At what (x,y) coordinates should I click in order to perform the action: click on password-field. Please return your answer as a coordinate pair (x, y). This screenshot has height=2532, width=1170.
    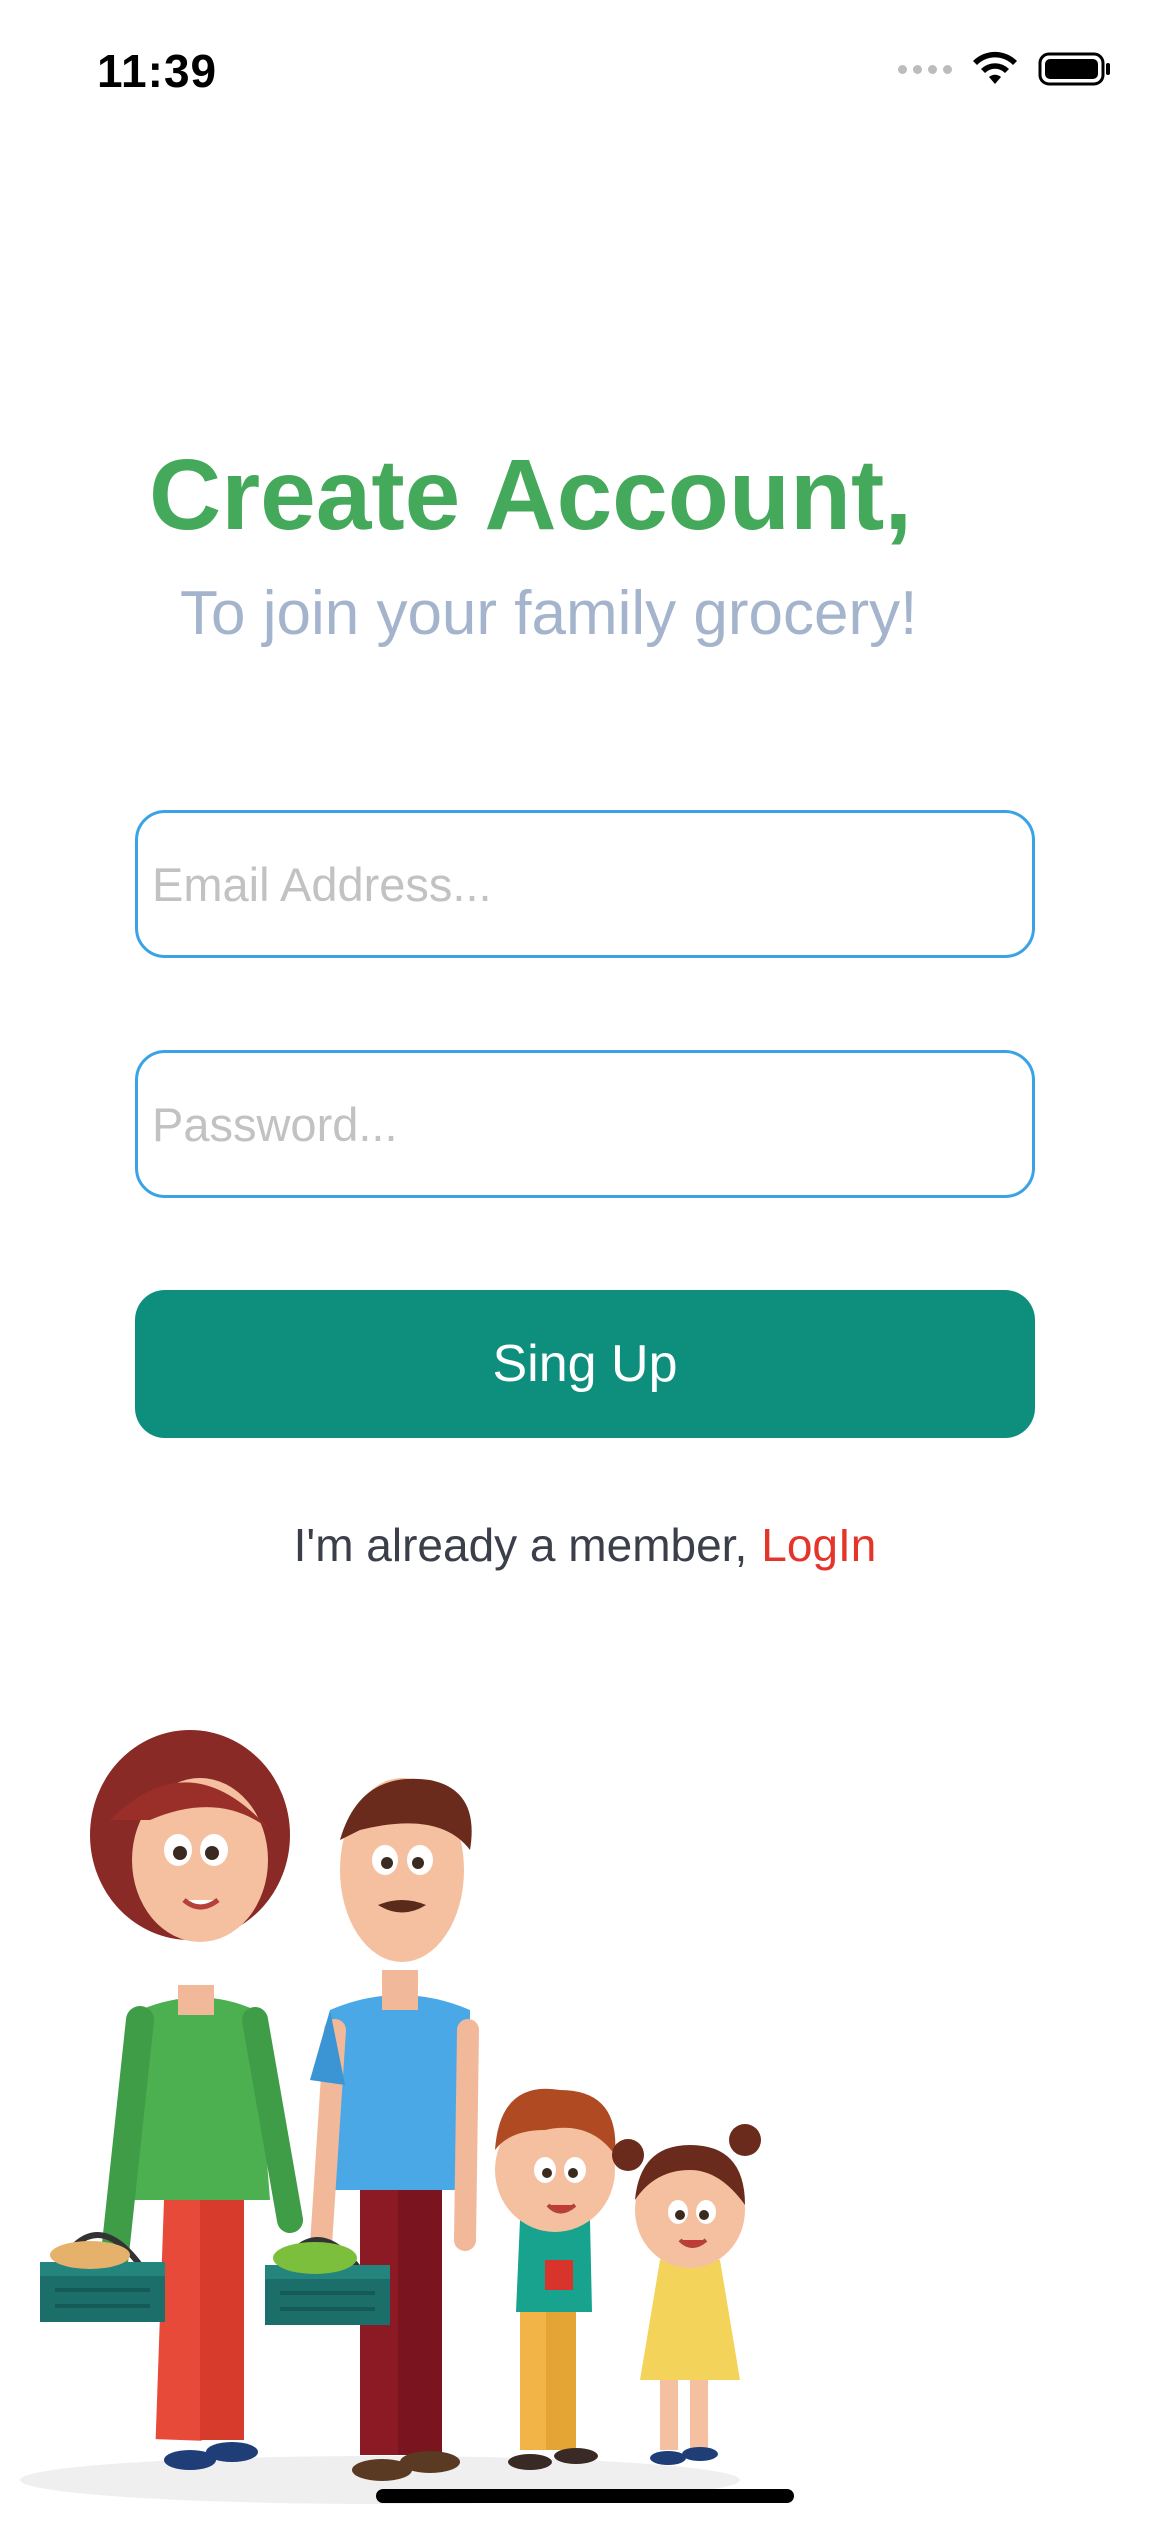
    Looking at the image, I should click on (585, 1124).